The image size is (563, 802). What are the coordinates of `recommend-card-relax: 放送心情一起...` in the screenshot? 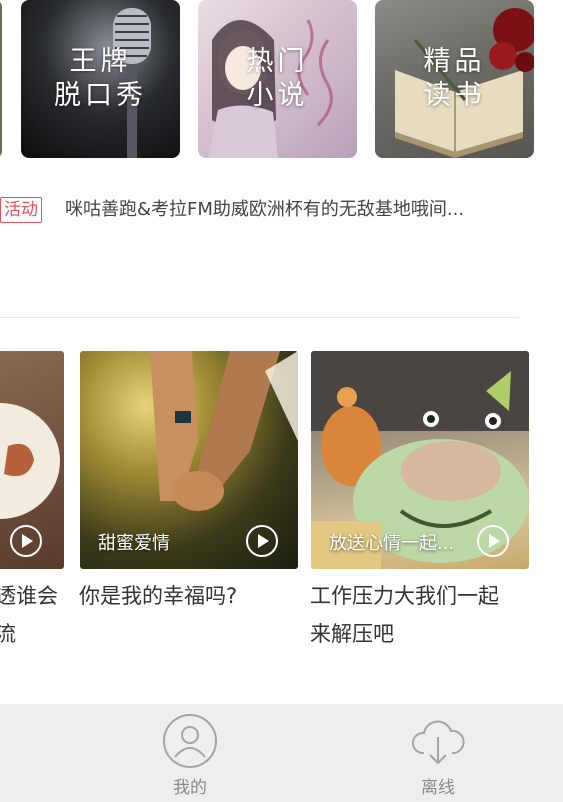 It's located at (420, 460).